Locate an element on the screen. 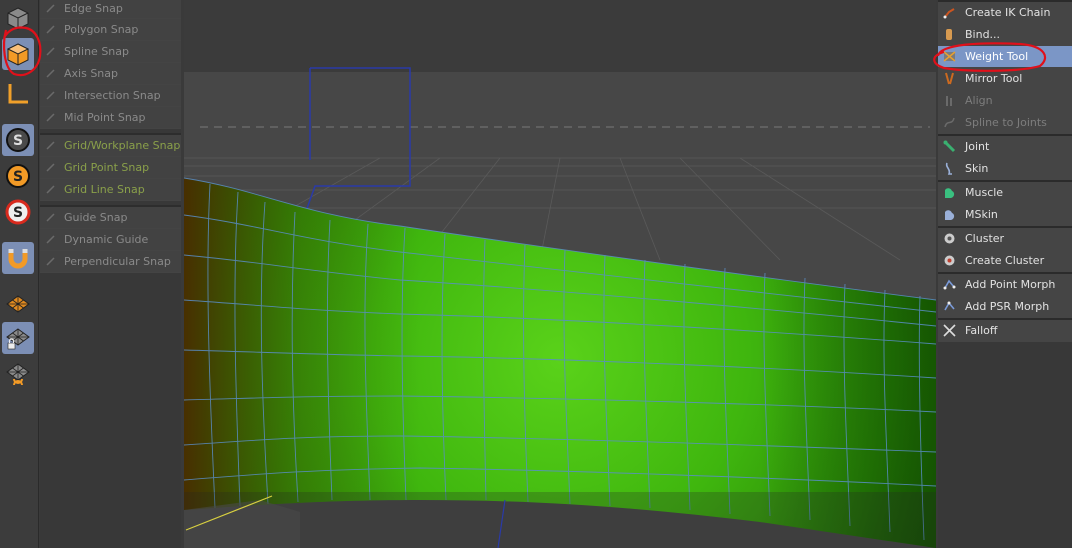  snap-item-perpendicular: Perpendicular Snap is located at coordinates (110, 262).